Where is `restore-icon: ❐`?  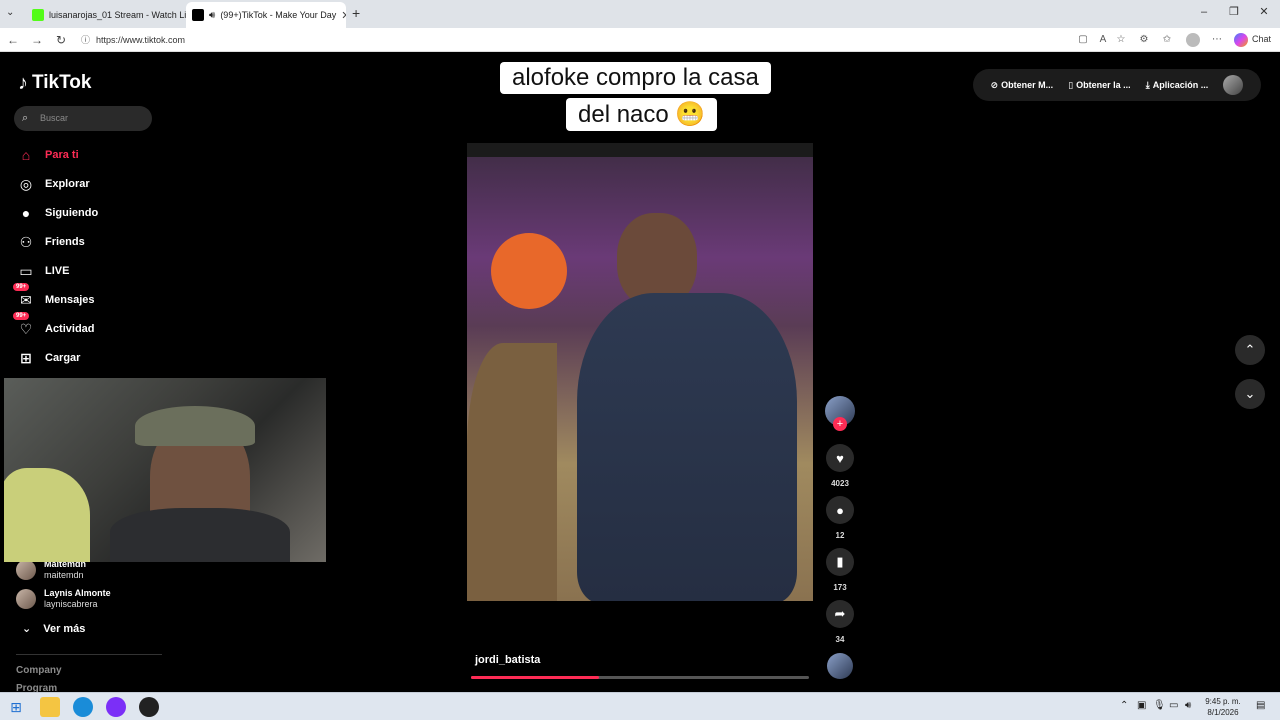
restore-icon: ❐ is located at coordinates (1234, 12).